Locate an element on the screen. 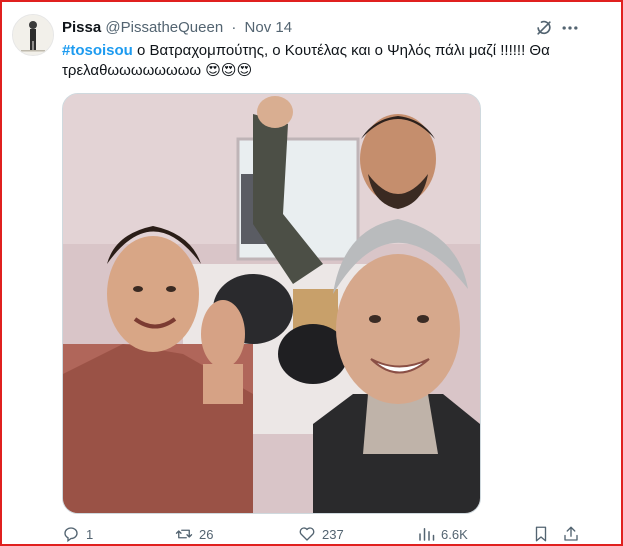 This screenshot has width=623, height=546. grok-icon is located at coordinates (544, 28).